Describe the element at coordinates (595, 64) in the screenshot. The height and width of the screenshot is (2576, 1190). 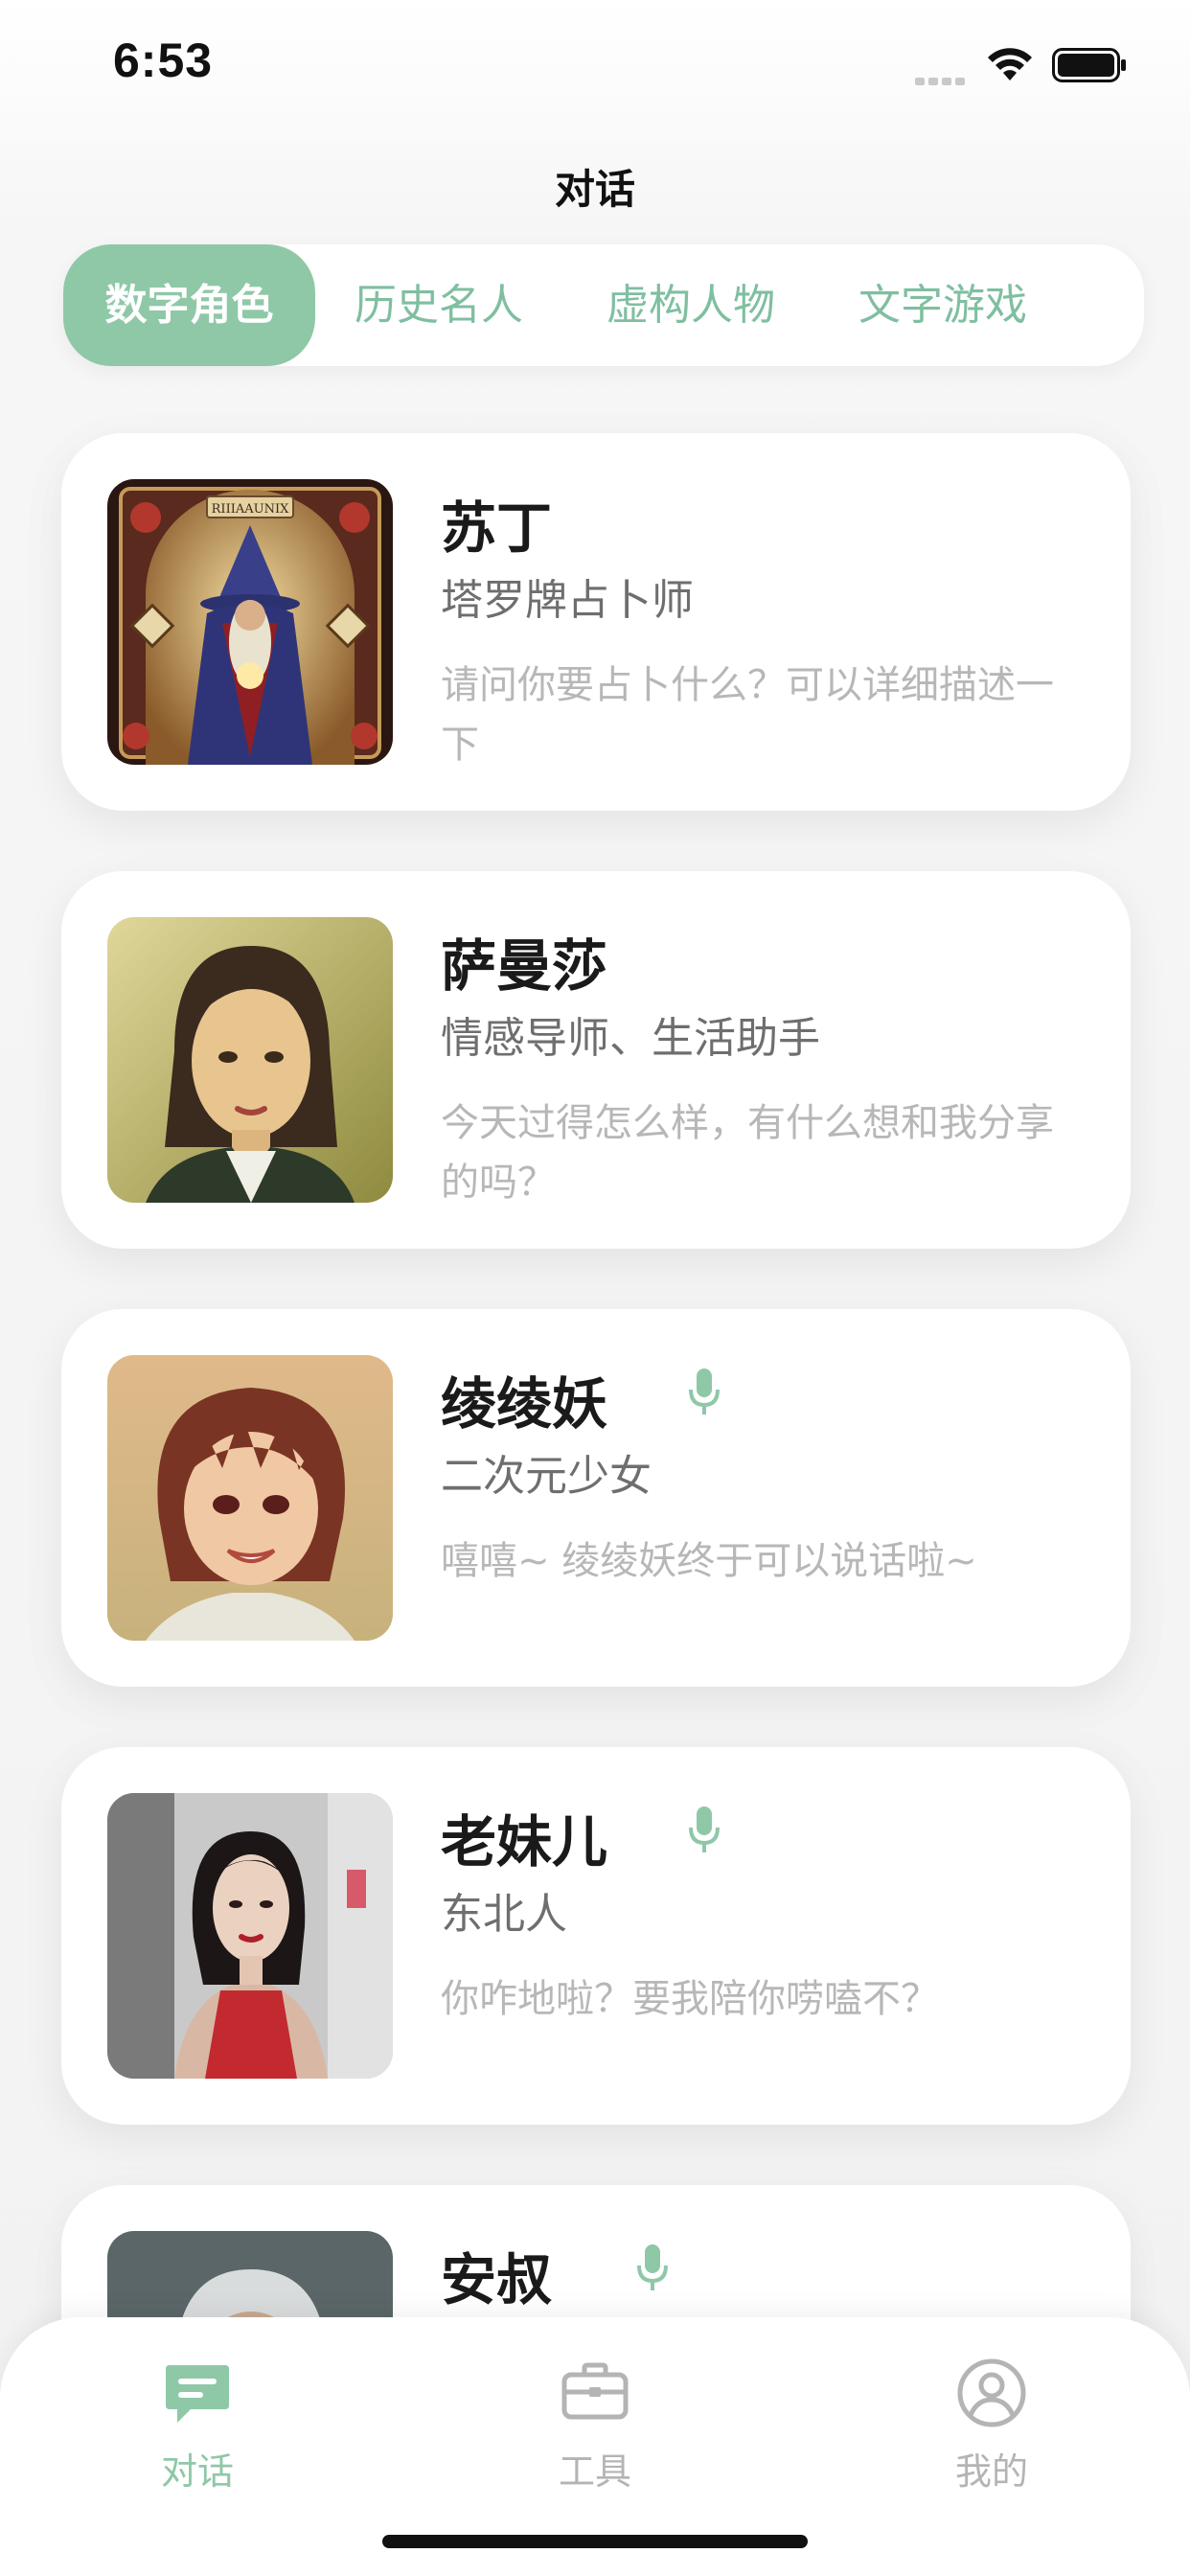
I see `status-bar: 6:53` at that location.